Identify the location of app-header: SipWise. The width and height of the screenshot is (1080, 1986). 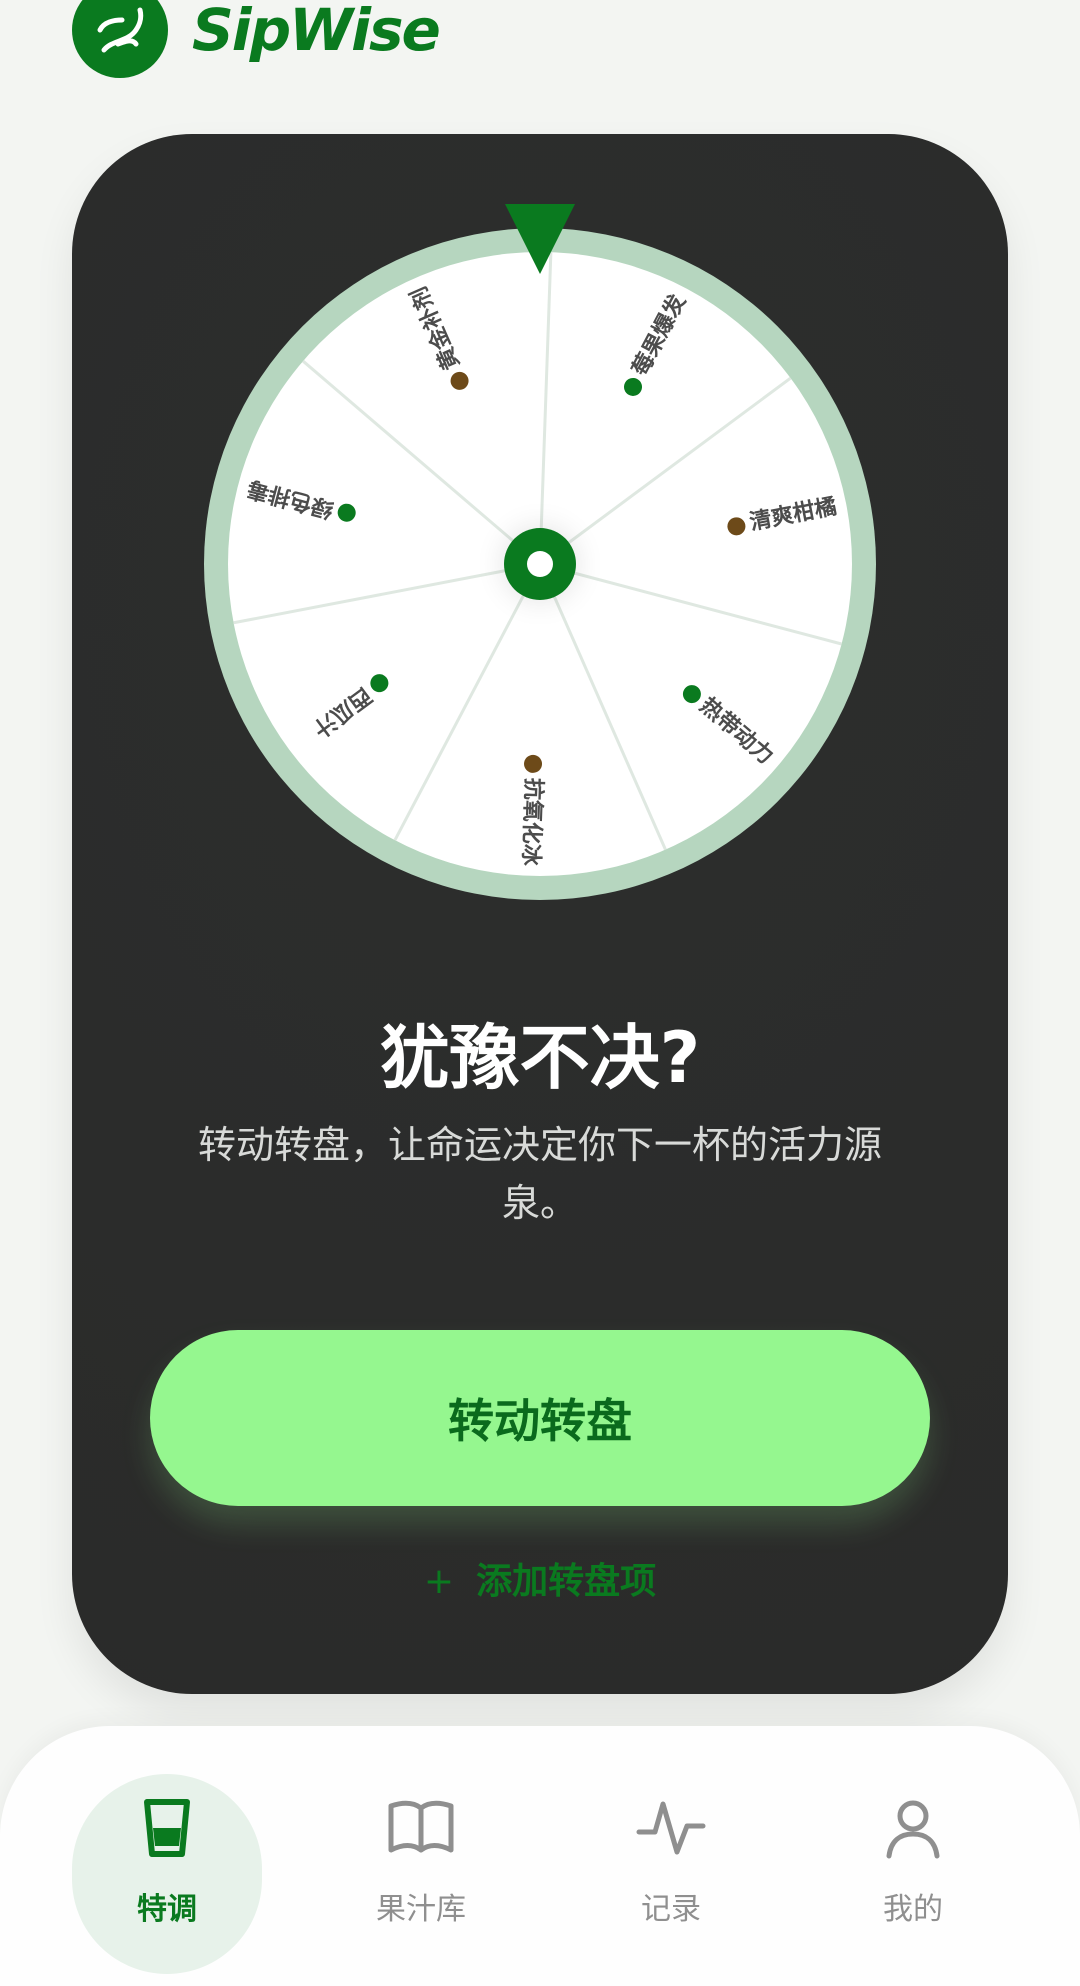
(256, 39).